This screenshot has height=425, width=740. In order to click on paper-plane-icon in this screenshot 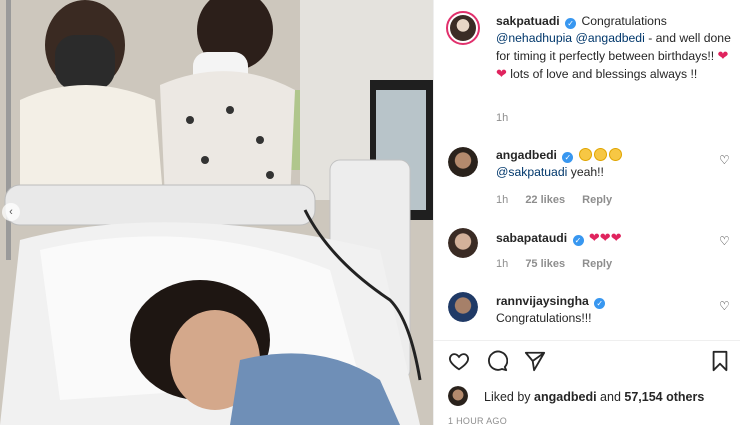, I will do `click(535, 361)`.